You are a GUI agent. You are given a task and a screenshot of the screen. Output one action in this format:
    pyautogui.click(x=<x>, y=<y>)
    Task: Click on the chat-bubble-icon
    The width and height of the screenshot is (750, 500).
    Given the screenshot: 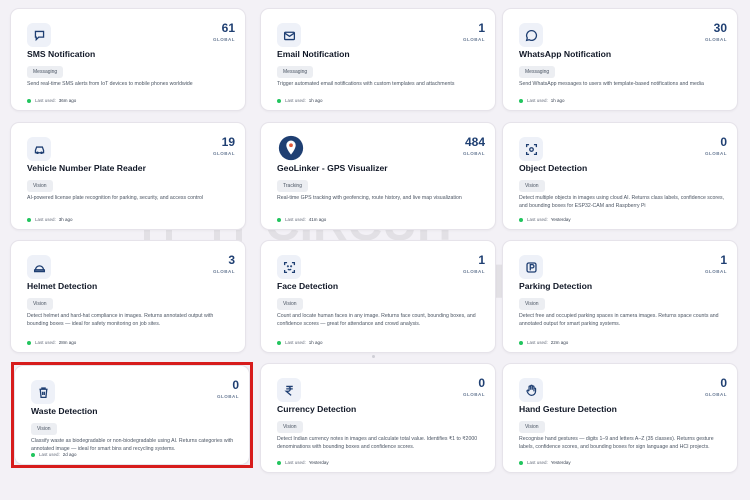 What is the action you would take?
    pyautogui.click(x=39, y=35)
    